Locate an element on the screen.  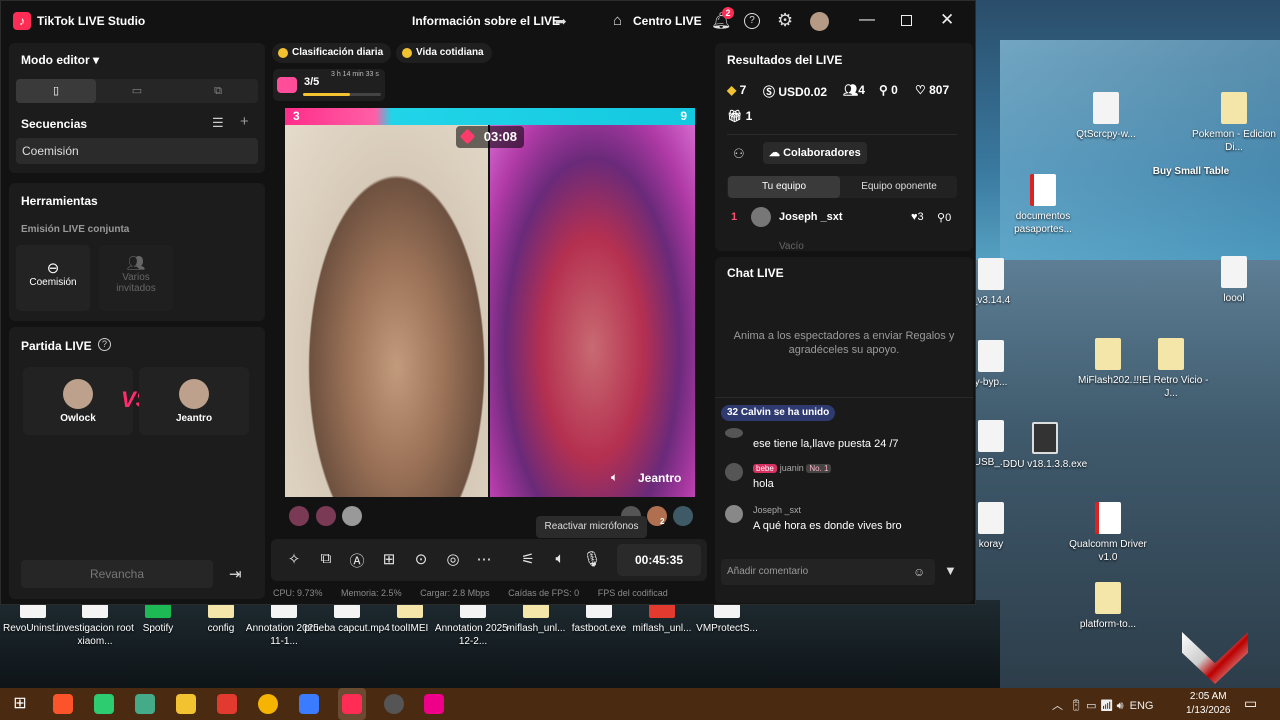
player-card: Jeantro is located at coordinates (194, 401).